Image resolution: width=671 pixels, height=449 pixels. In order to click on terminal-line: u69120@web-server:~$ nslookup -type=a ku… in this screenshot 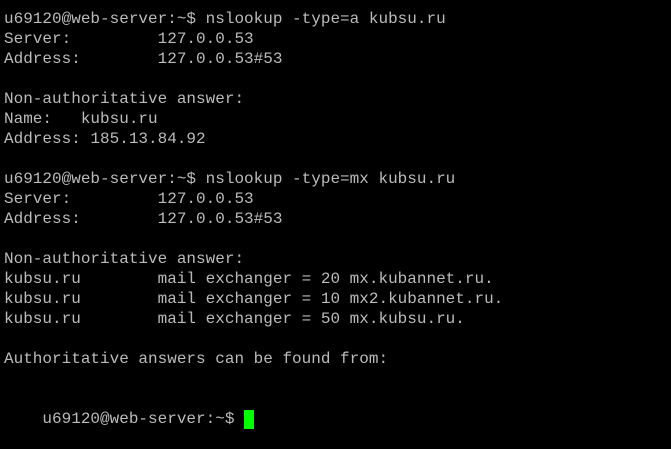, I will do `click(225, 19)`.